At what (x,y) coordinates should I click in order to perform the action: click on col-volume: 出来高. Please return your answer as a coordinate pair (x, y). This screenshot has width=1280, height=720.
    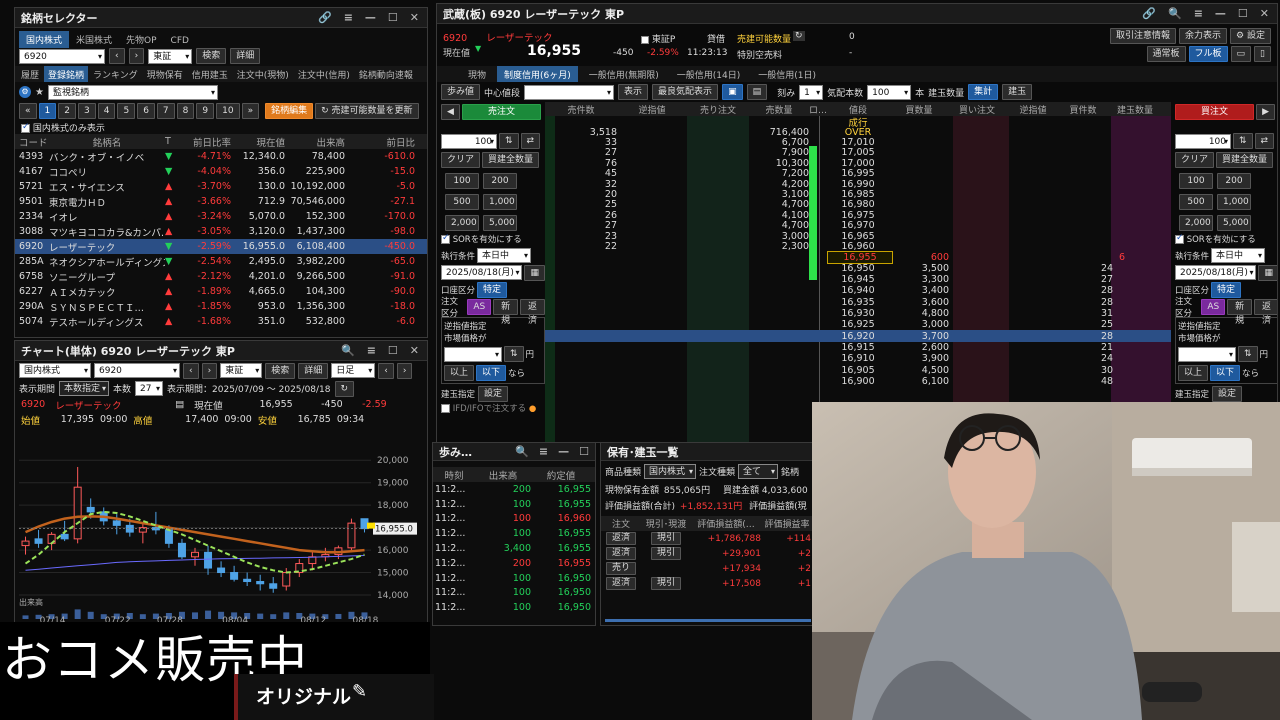
    Looking at the image, I should click on (315, 142).